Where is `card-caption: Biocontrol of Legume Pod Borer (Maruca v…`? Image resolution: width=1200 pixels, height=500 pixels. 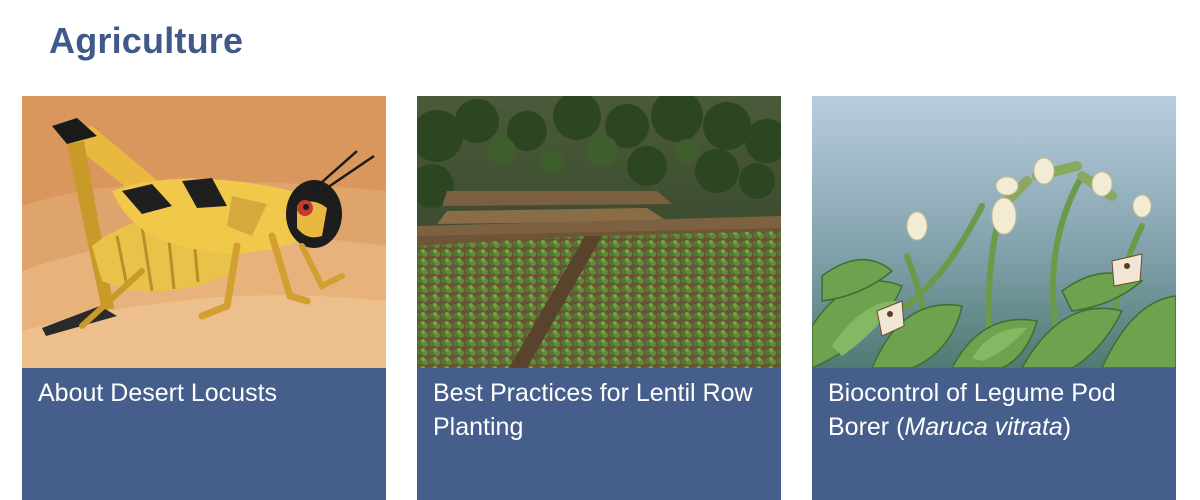
card-caption: Biocontrol of Legume Pod Borer (Maruca v… is located at coordinates (994, 434).